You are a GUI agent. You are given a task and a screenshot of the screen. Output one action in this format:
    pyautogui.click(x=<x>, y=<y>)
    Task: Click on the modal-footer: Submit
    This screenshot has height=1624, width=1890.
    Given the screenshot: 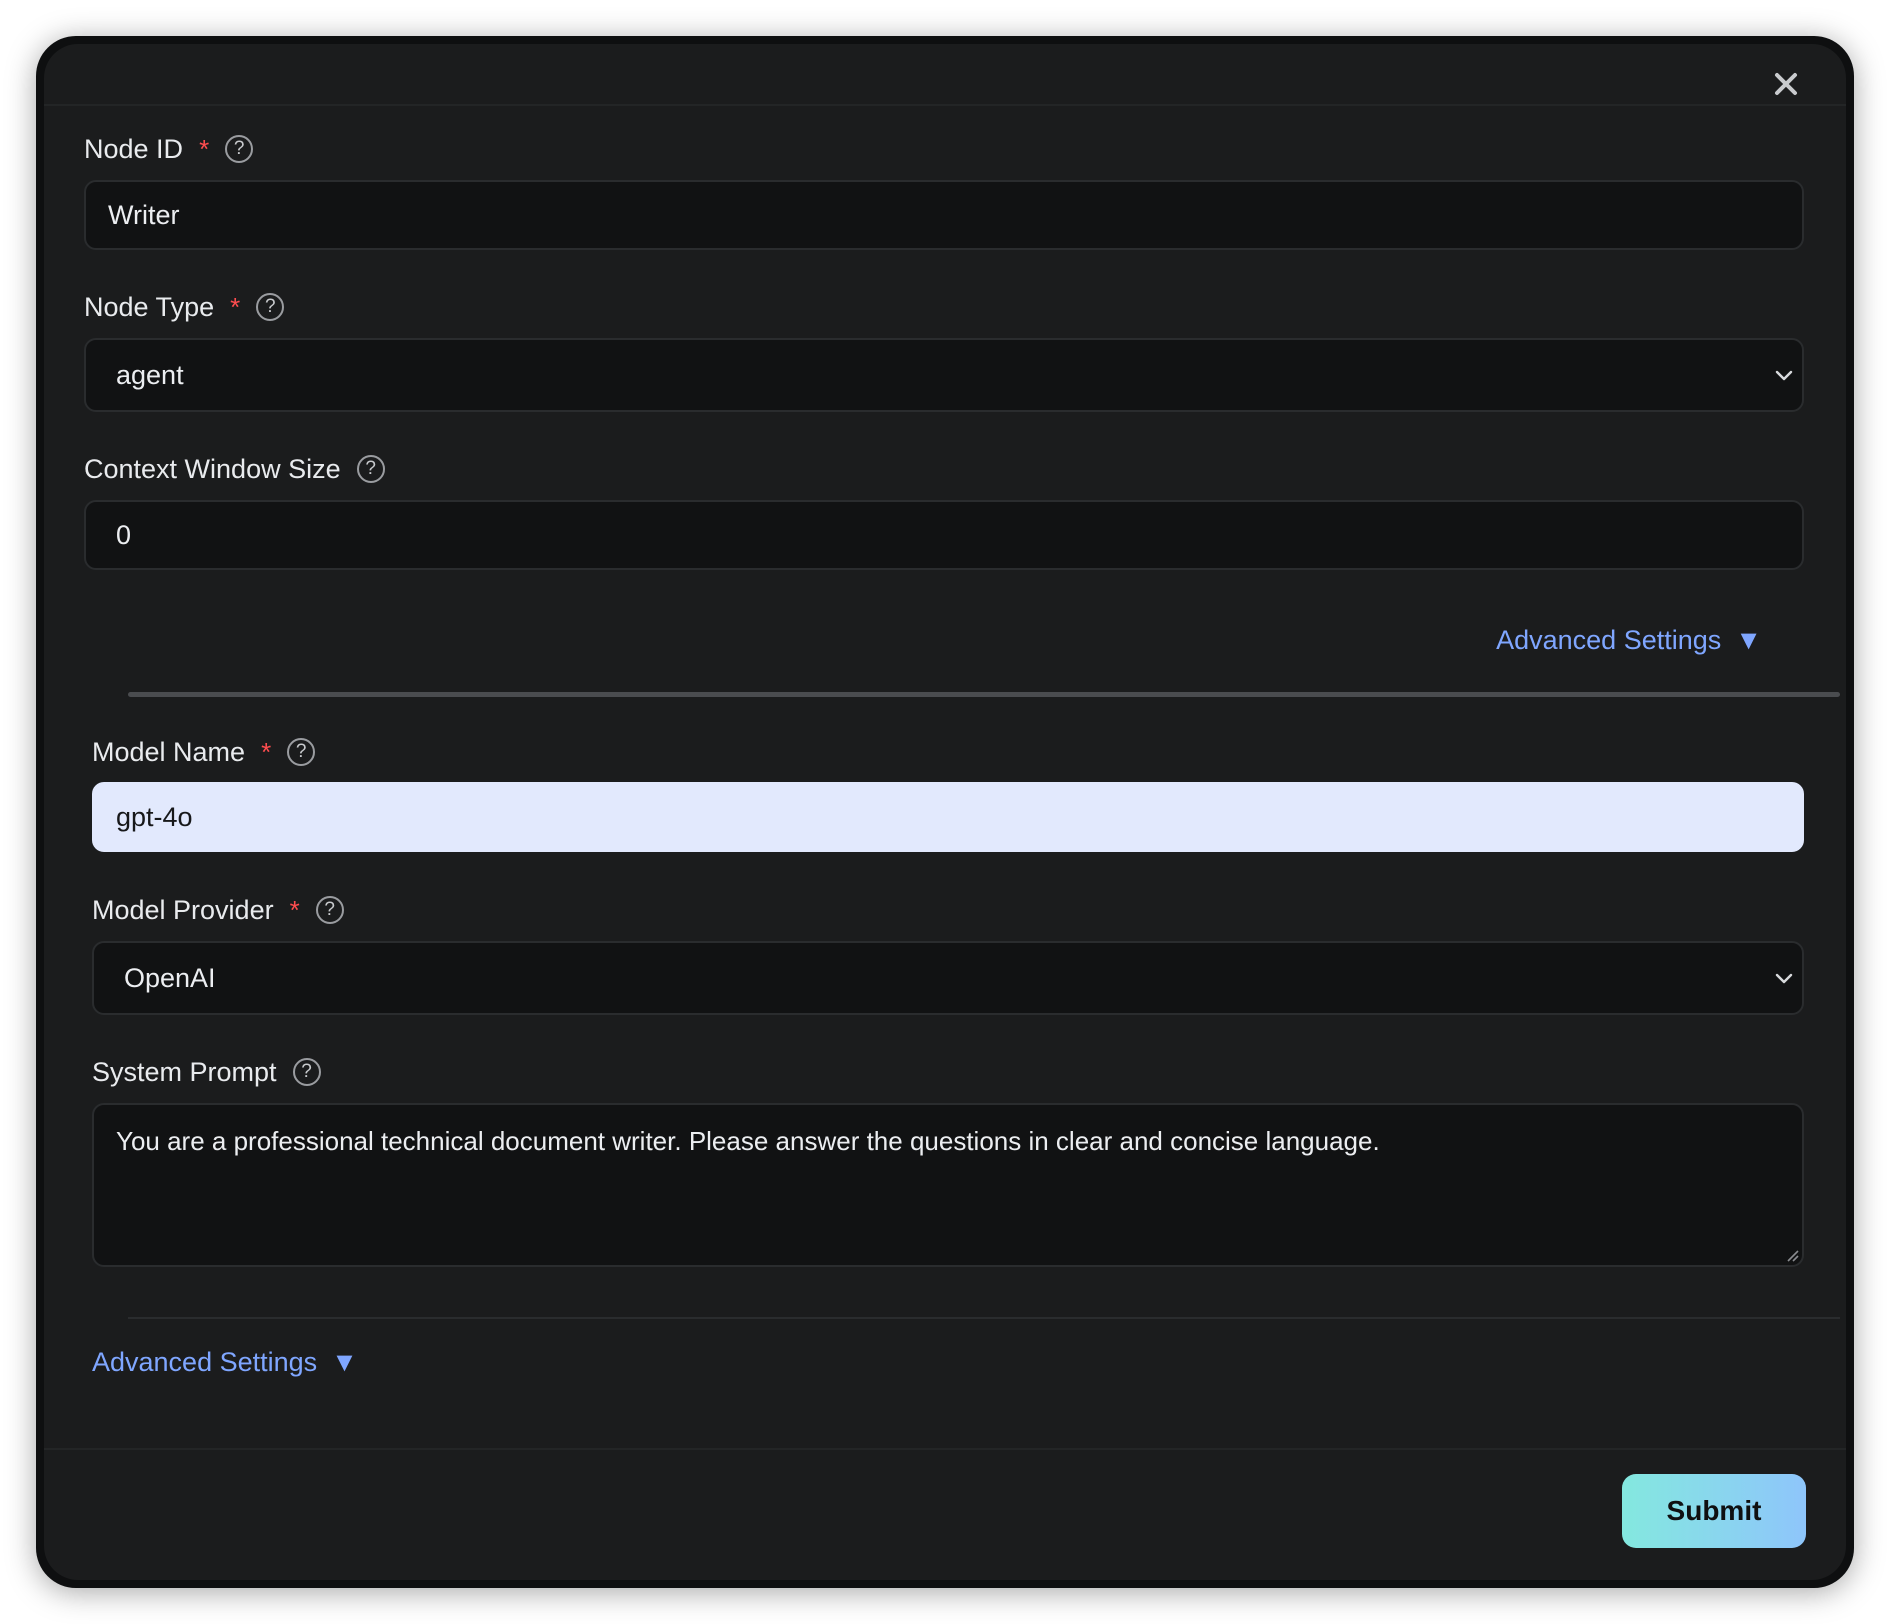 What is the action you would take?
    pyautogui.click(x=945, y=1514)
    